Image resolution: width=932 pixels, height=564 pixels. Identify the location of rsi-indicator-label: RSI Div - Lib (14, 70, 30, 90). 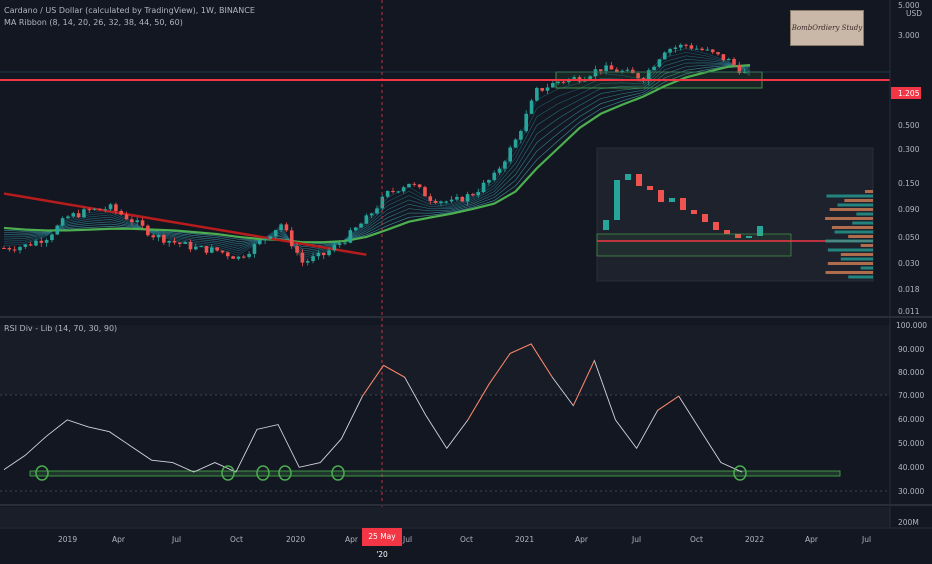
(60, 328).